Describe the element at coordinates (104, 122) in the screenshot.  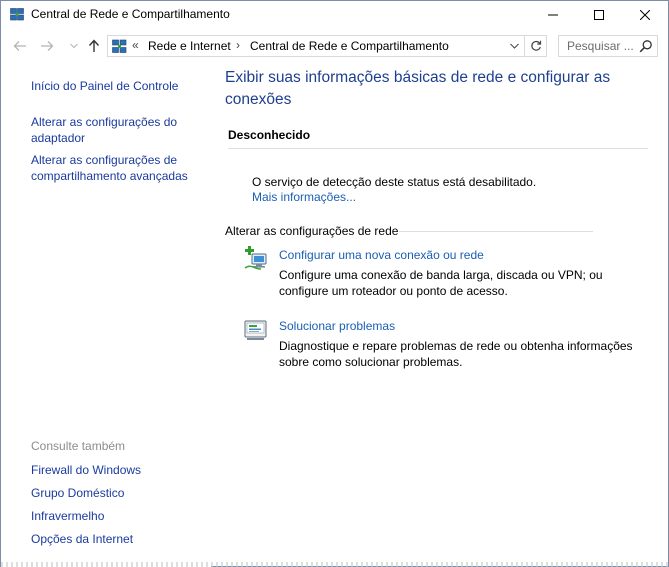
I see `sidebar-item-label: Alterar as configurações do` at that location.